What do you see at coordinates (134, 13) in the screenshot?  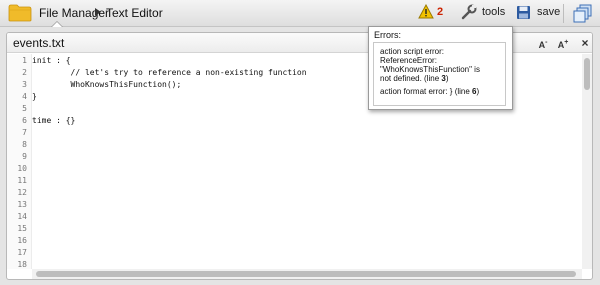 I see `breadcrumb-text-editor: Text Editor` at bounding box center [134, 13].